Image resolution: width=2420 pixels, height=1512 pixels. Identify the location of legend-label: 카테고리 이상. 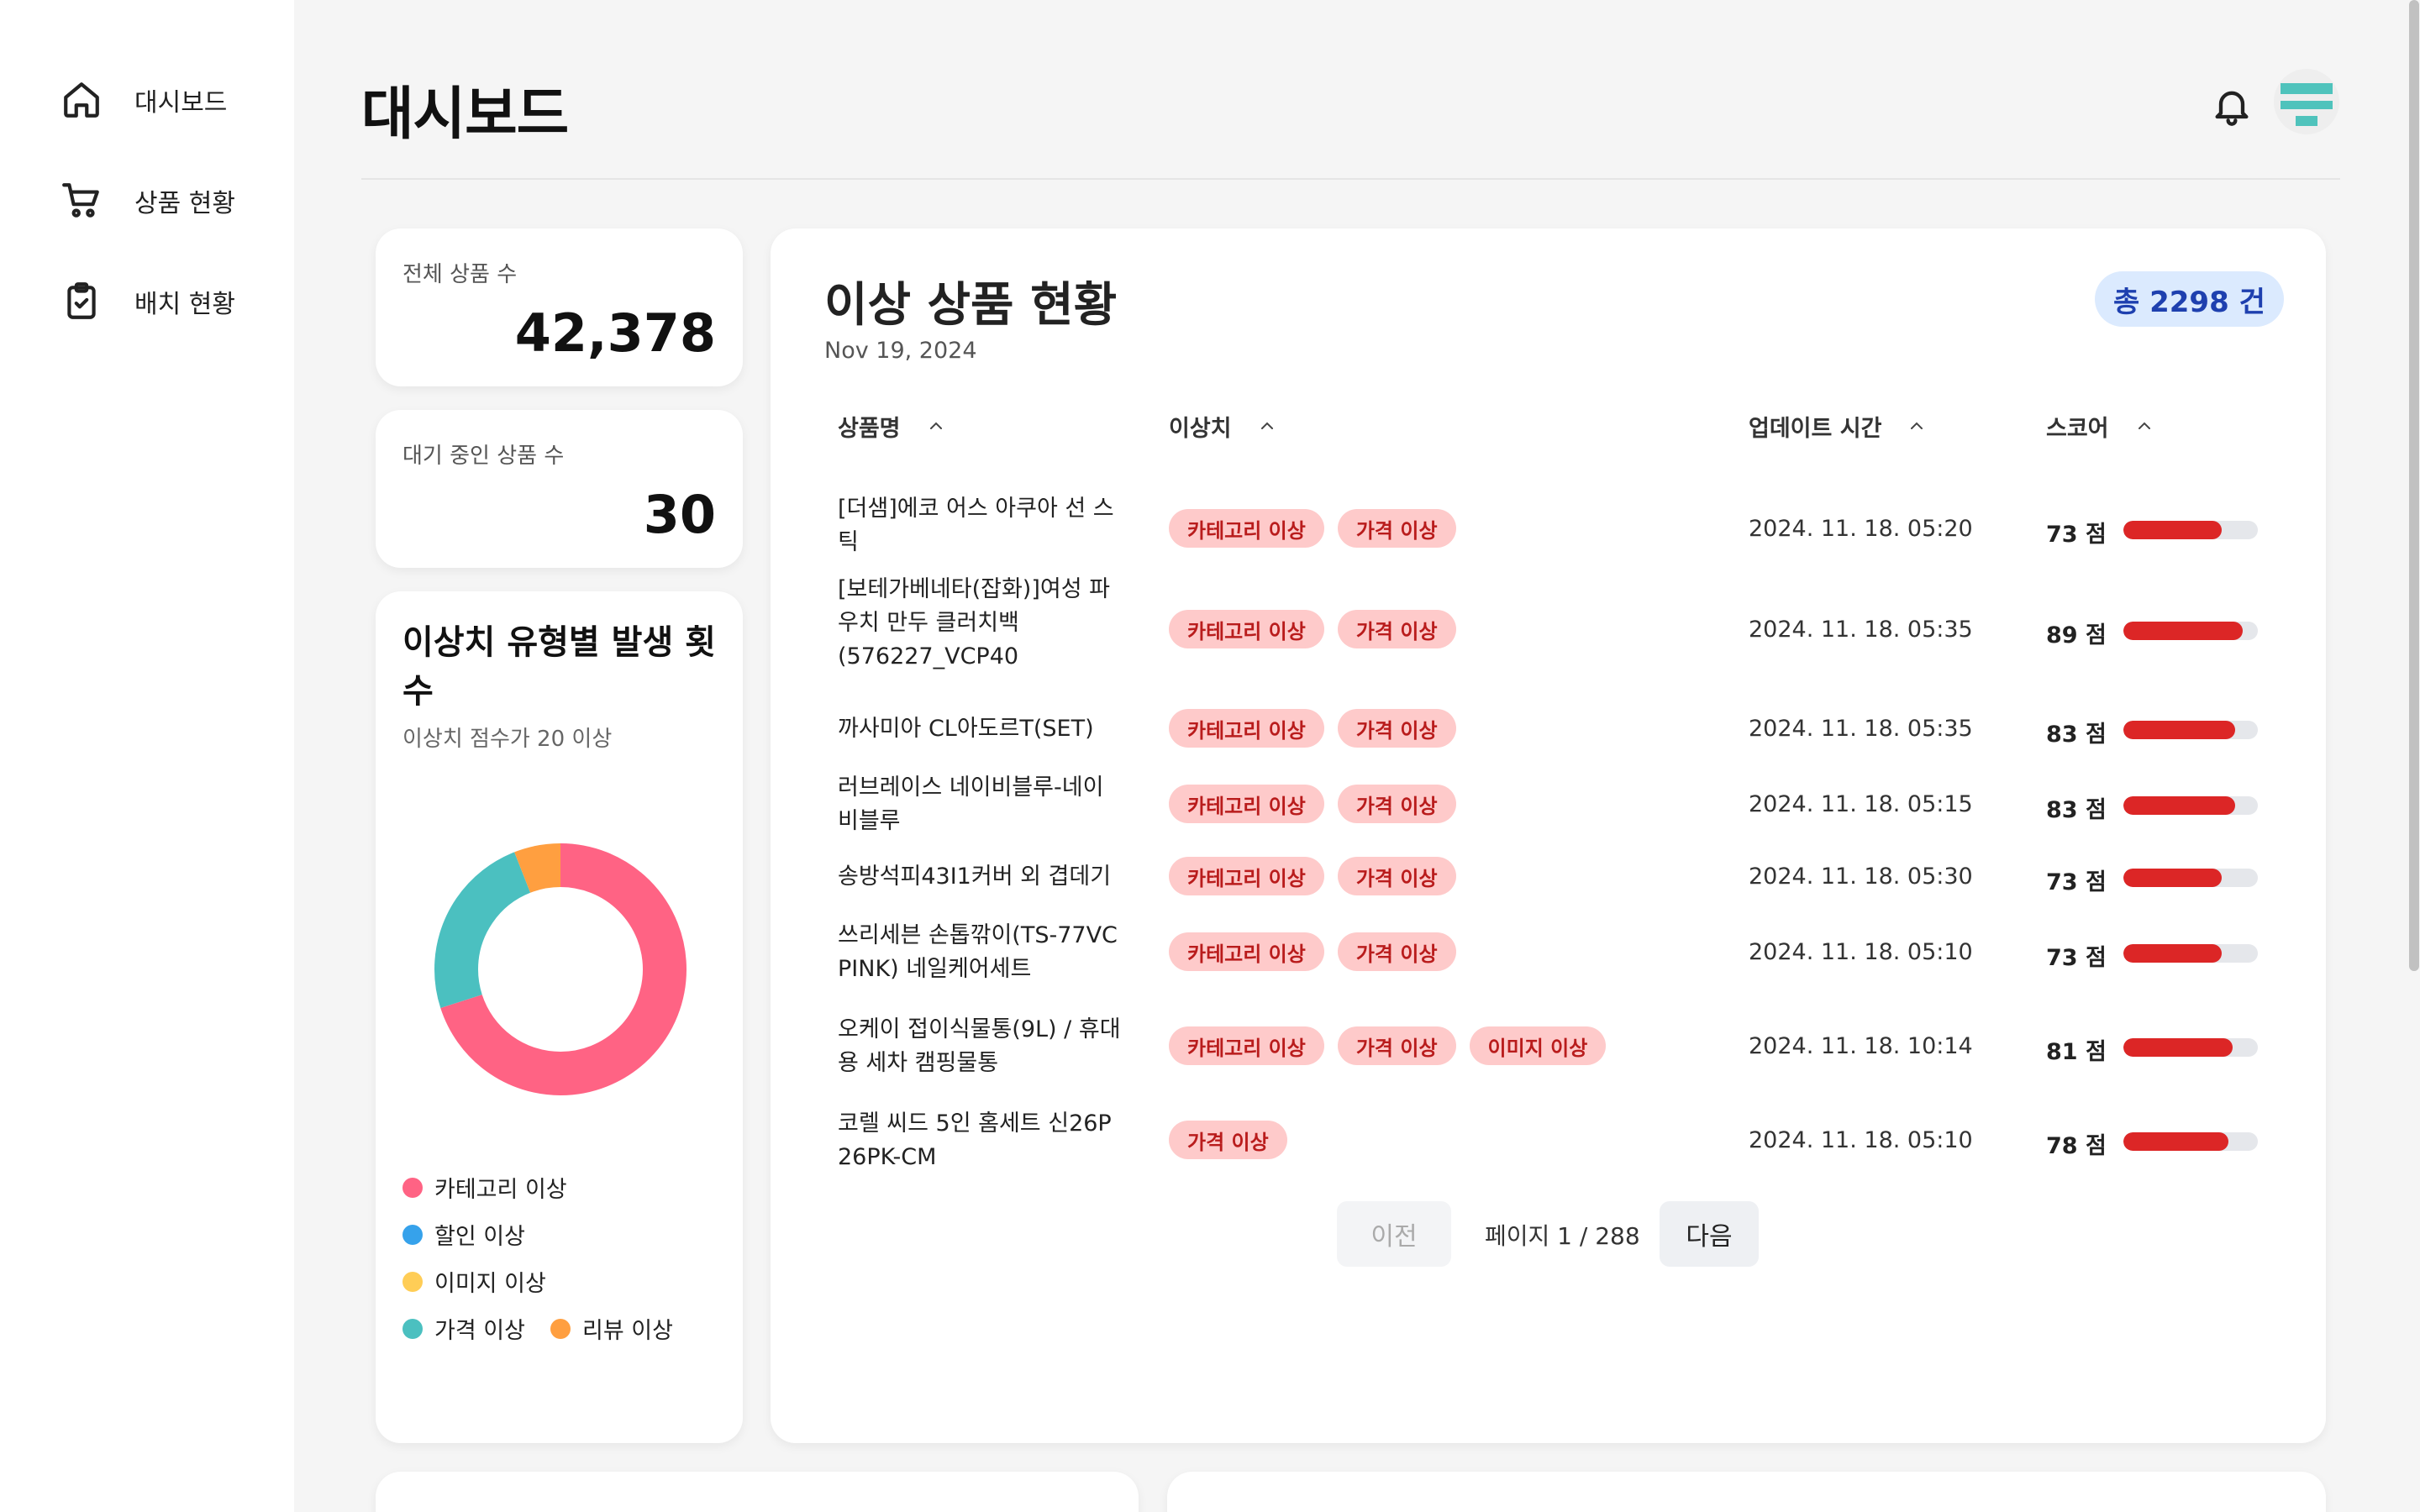
(500, 1190).